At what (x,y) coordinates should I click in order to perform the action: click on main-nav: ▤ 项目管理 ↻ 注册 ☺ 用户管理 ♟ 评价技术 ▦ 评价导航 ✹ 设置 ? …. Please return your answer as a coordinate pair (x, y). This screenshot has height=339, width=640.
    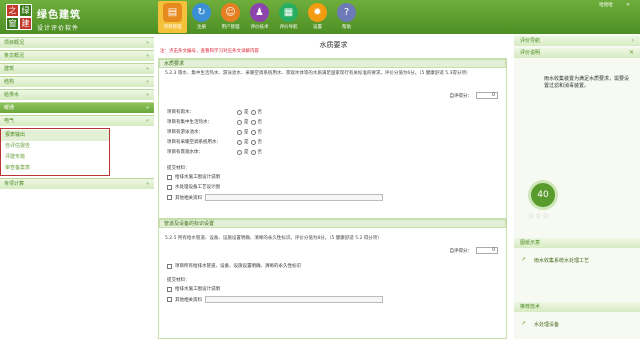
    Looking at the image, I should click on (259, 17).